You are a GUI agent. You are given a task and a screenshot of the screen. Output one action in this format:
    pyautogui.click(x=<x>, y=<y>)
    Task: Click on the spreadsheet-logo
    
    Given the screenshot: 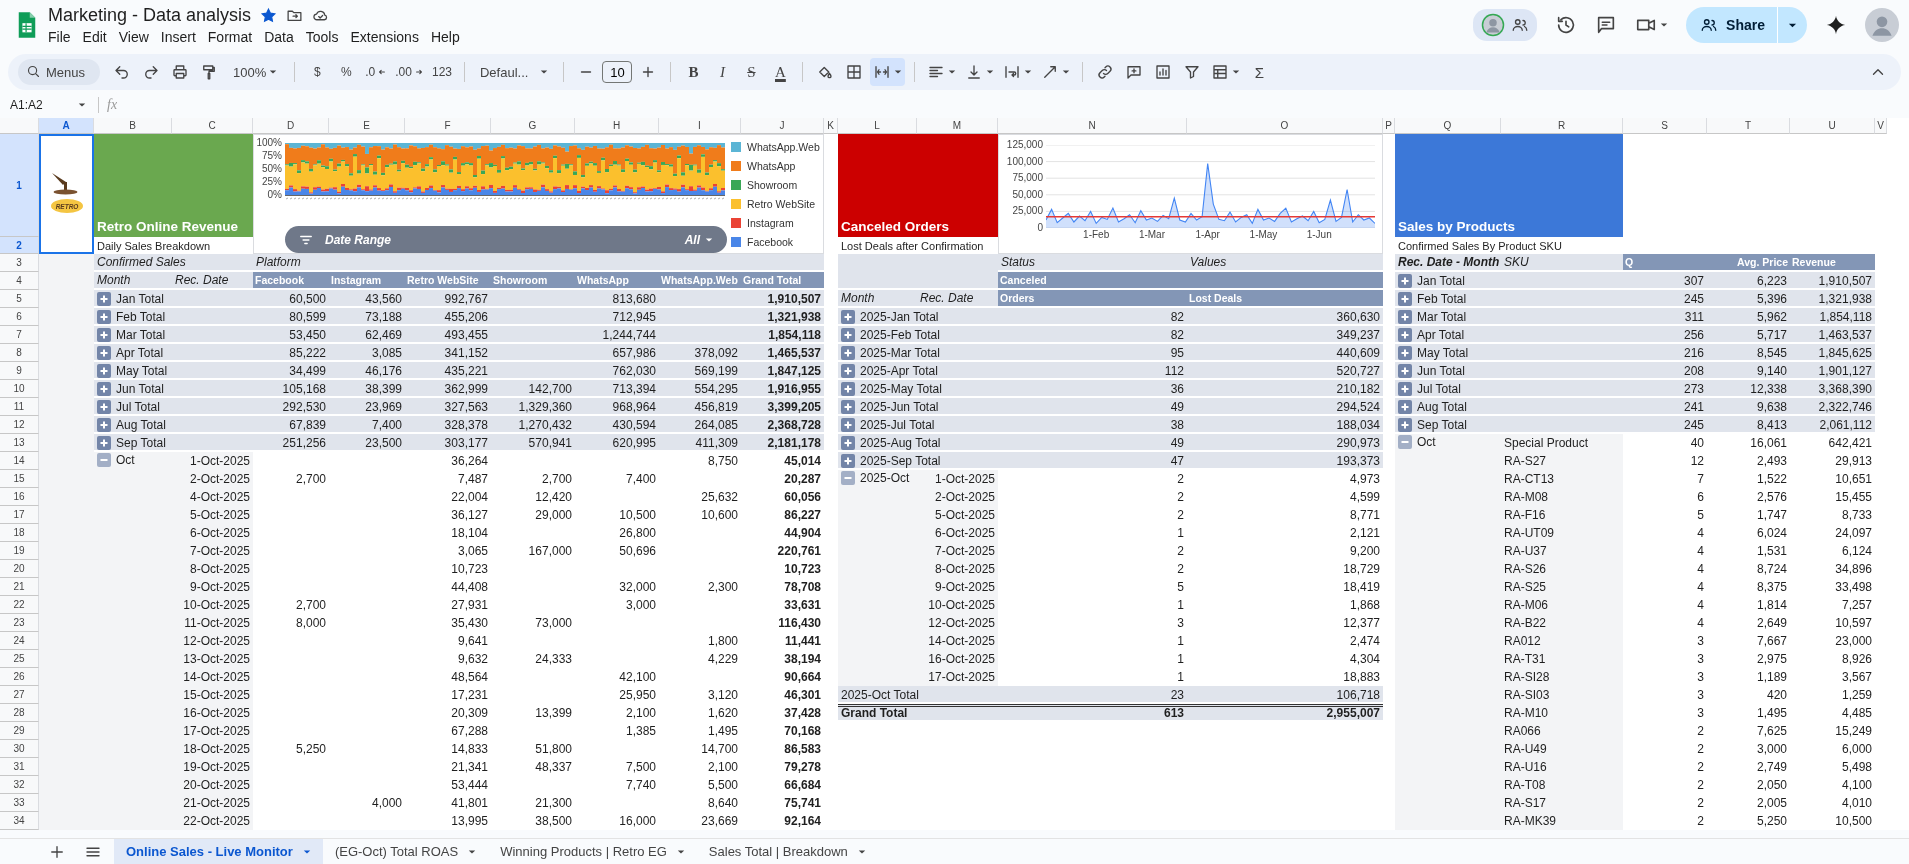 What is the action you would take?
    pyautogui.click(x=27, y=25)
    